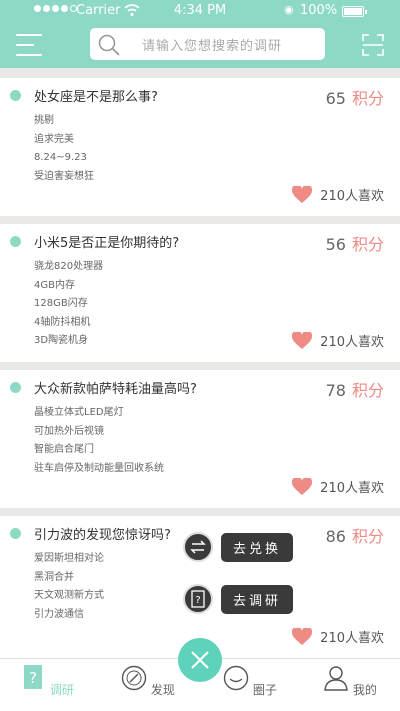  I want to click on search-box: 请输入您想搜索的调研, so click(207, 44).